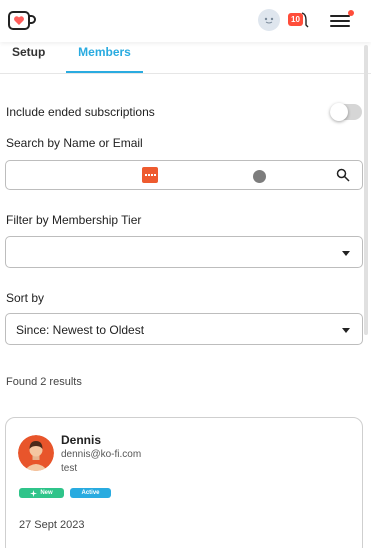 This screenshot has width=371, height=548. What do you see at coordinates (90, 493) in the screenshot?
I see `active-badge: Active` at bounding box center [90, 493].